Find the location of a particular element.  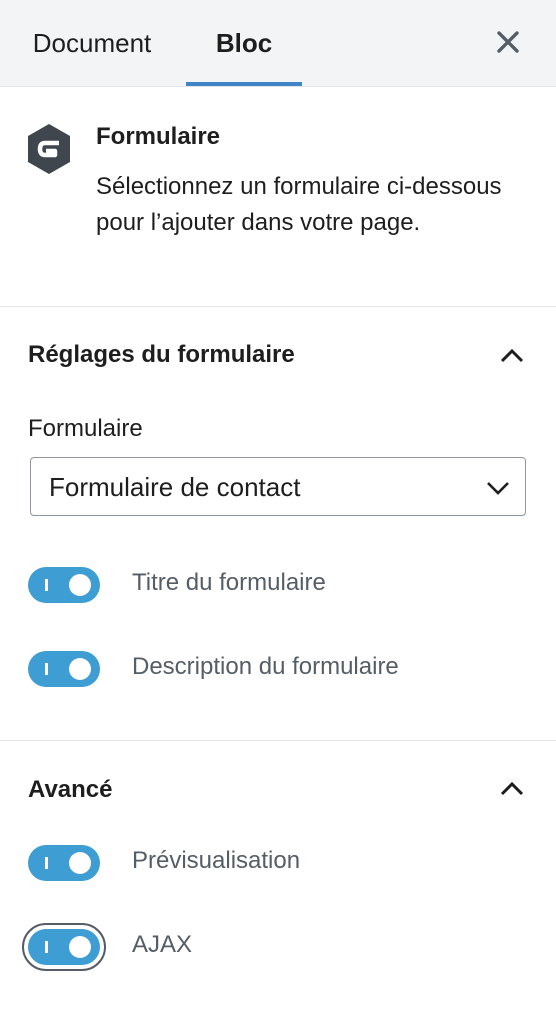

preview-toggle-label: Prévisualisation is located at coordinates (216, 860).